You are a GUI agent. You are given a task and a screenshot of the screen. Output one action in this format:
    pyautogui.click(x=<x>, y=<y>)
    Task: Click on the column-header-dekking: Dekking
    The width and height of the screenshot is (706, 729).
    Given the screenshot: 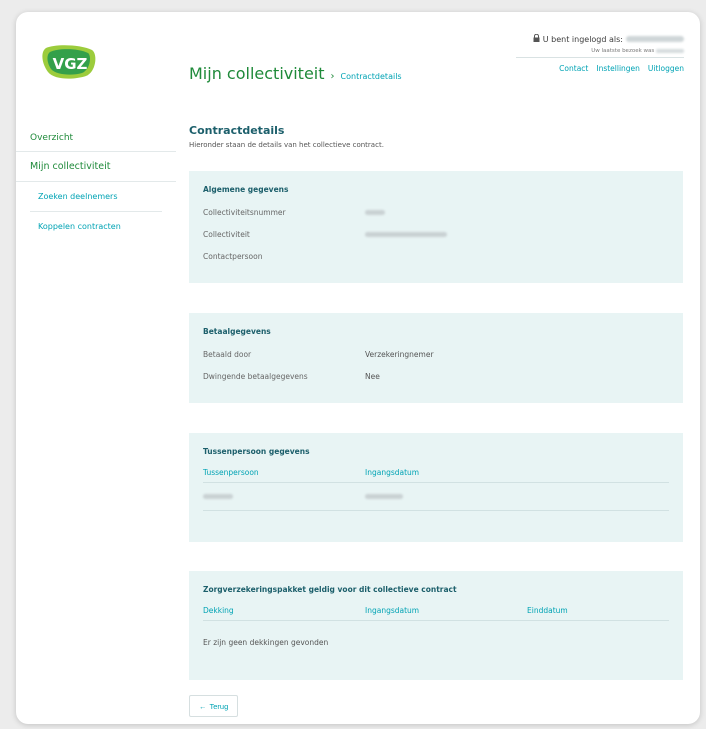 What is the action you would take?
    pyautogui.click(x=284, y=610)
    